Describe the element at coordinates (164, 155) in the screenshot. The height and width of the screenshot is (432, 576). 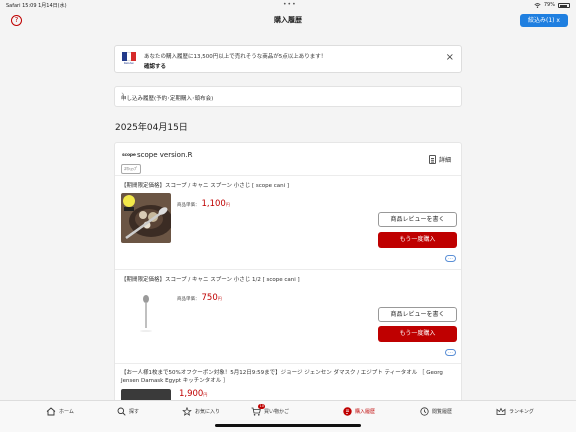
I see `shop-name: scope version.R` at that location.